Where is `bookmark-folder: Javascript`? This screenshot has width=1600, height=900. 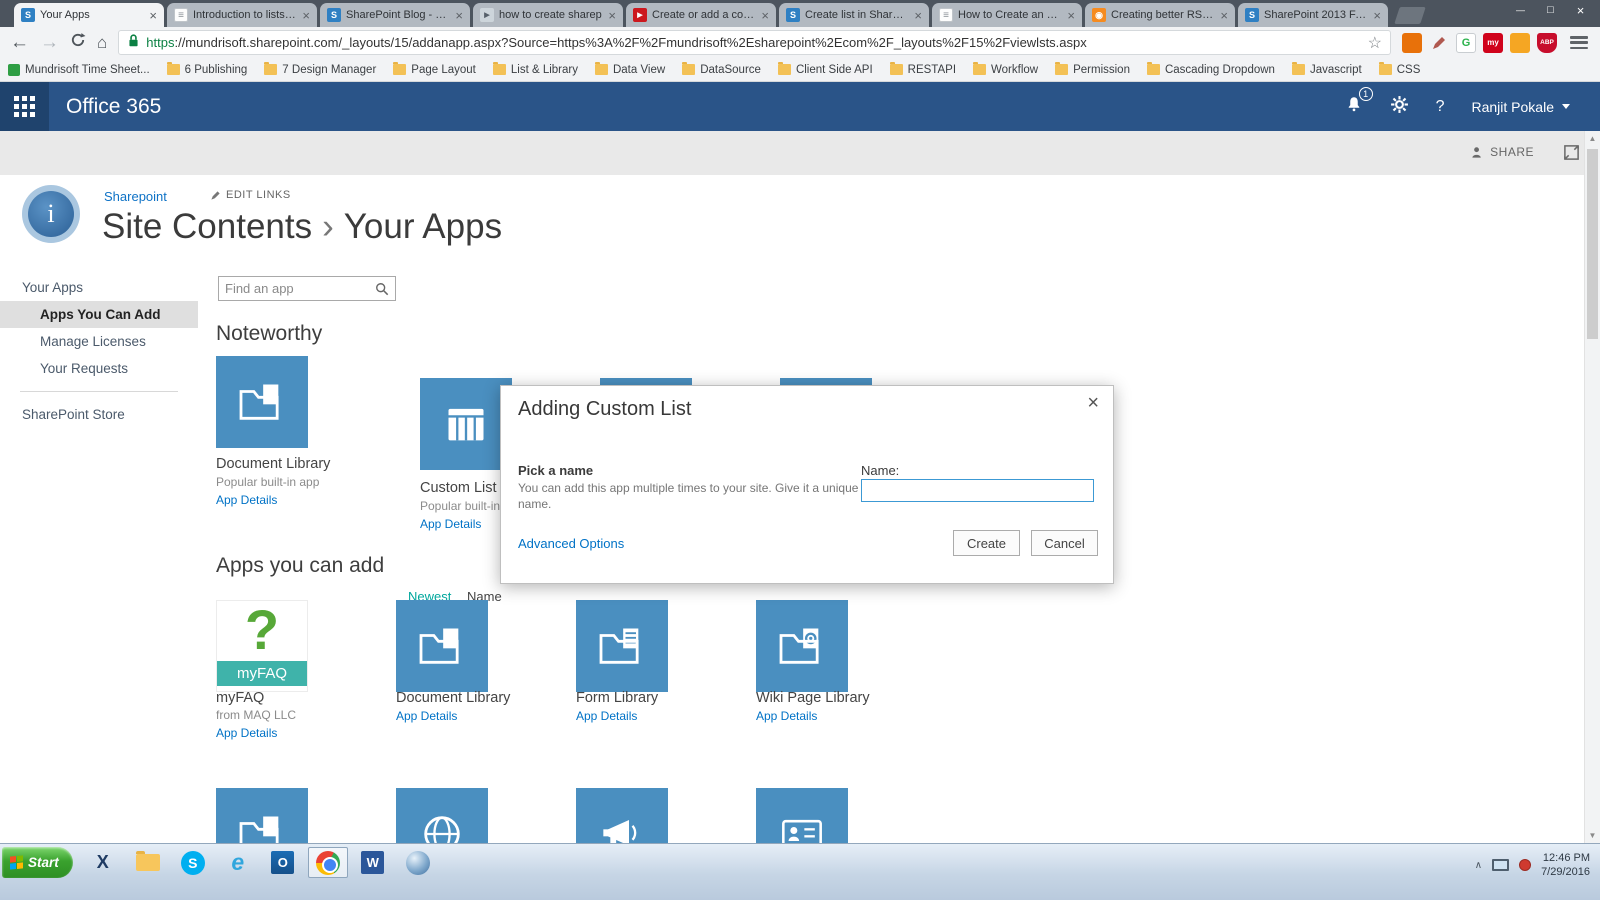 bookmark-folder: Javascript is located at coordinates (1326, 69).